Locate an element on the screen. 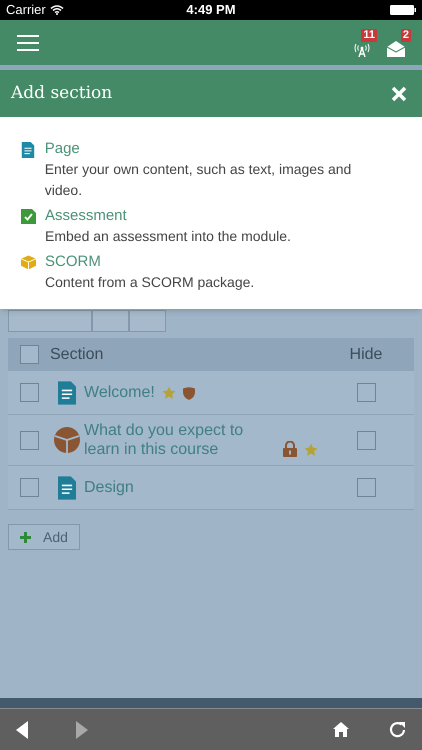 This screenshot has width=422, height=750. section-title: Design is located at coordinates (109, 487).